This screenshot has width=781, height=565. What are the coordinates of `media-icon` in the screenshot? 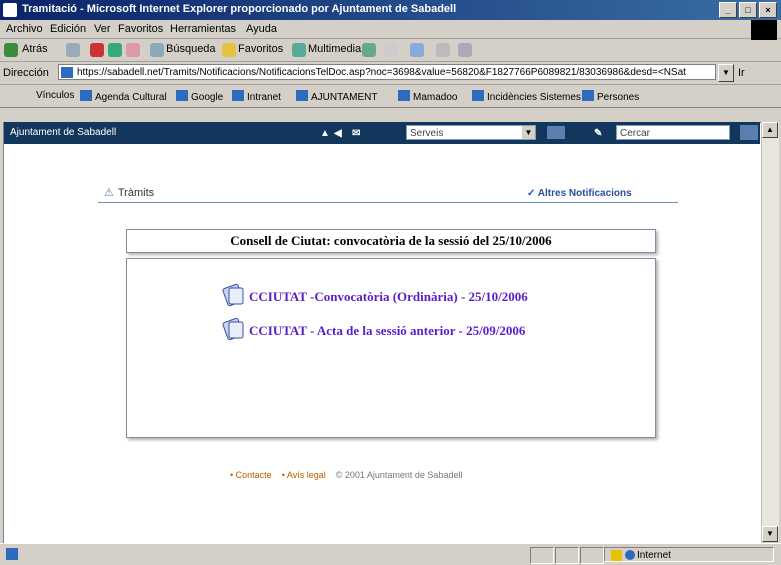 It's located at (299, 50).